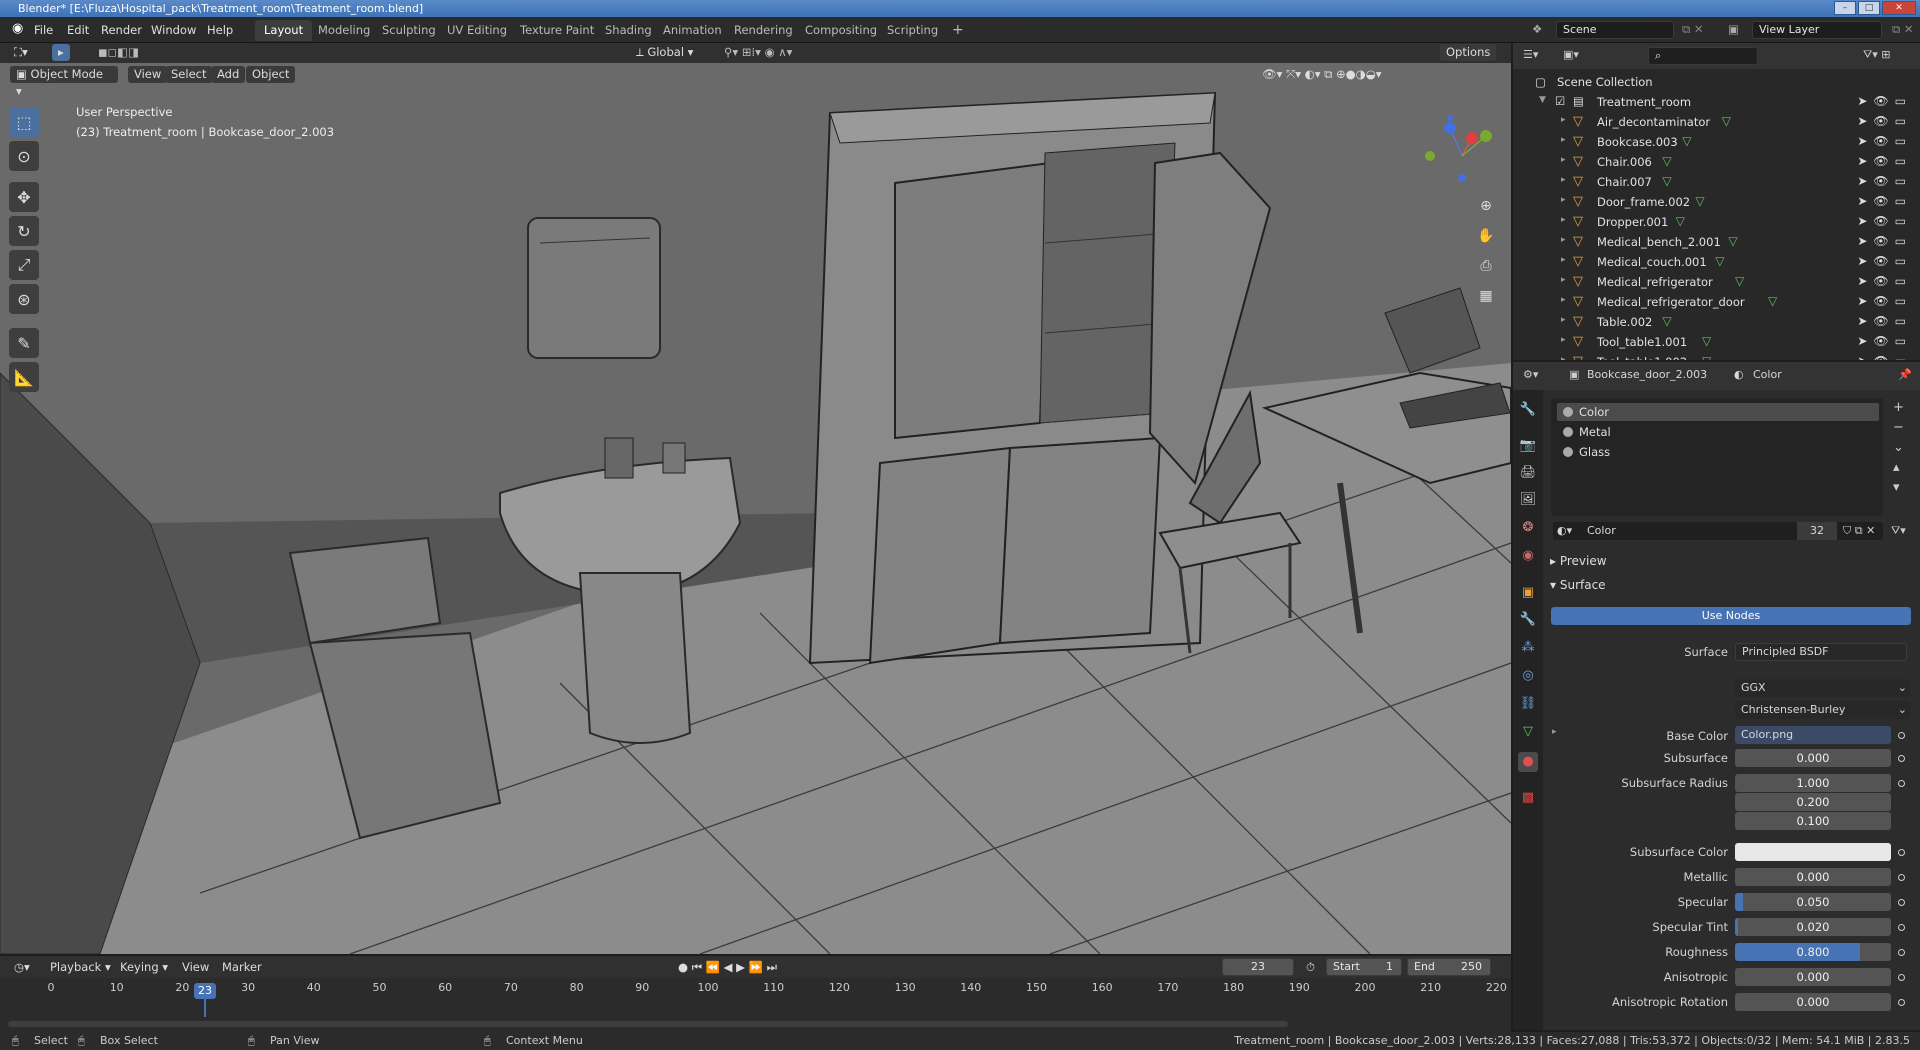  I want to click on tab-animation: Animation, so click(692, 30).